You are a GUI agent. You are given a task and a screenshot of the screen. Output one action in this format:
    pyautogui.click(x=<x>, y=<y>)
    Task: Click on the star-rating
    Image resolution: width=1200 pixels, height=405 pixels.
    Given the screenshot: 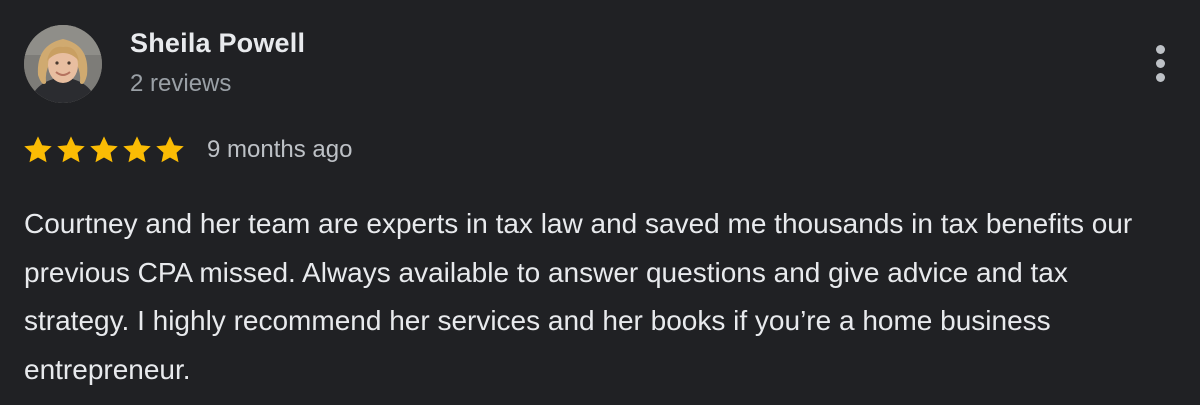 What is the action you would take?
    pyautogui.click(x=104, y=150)
    